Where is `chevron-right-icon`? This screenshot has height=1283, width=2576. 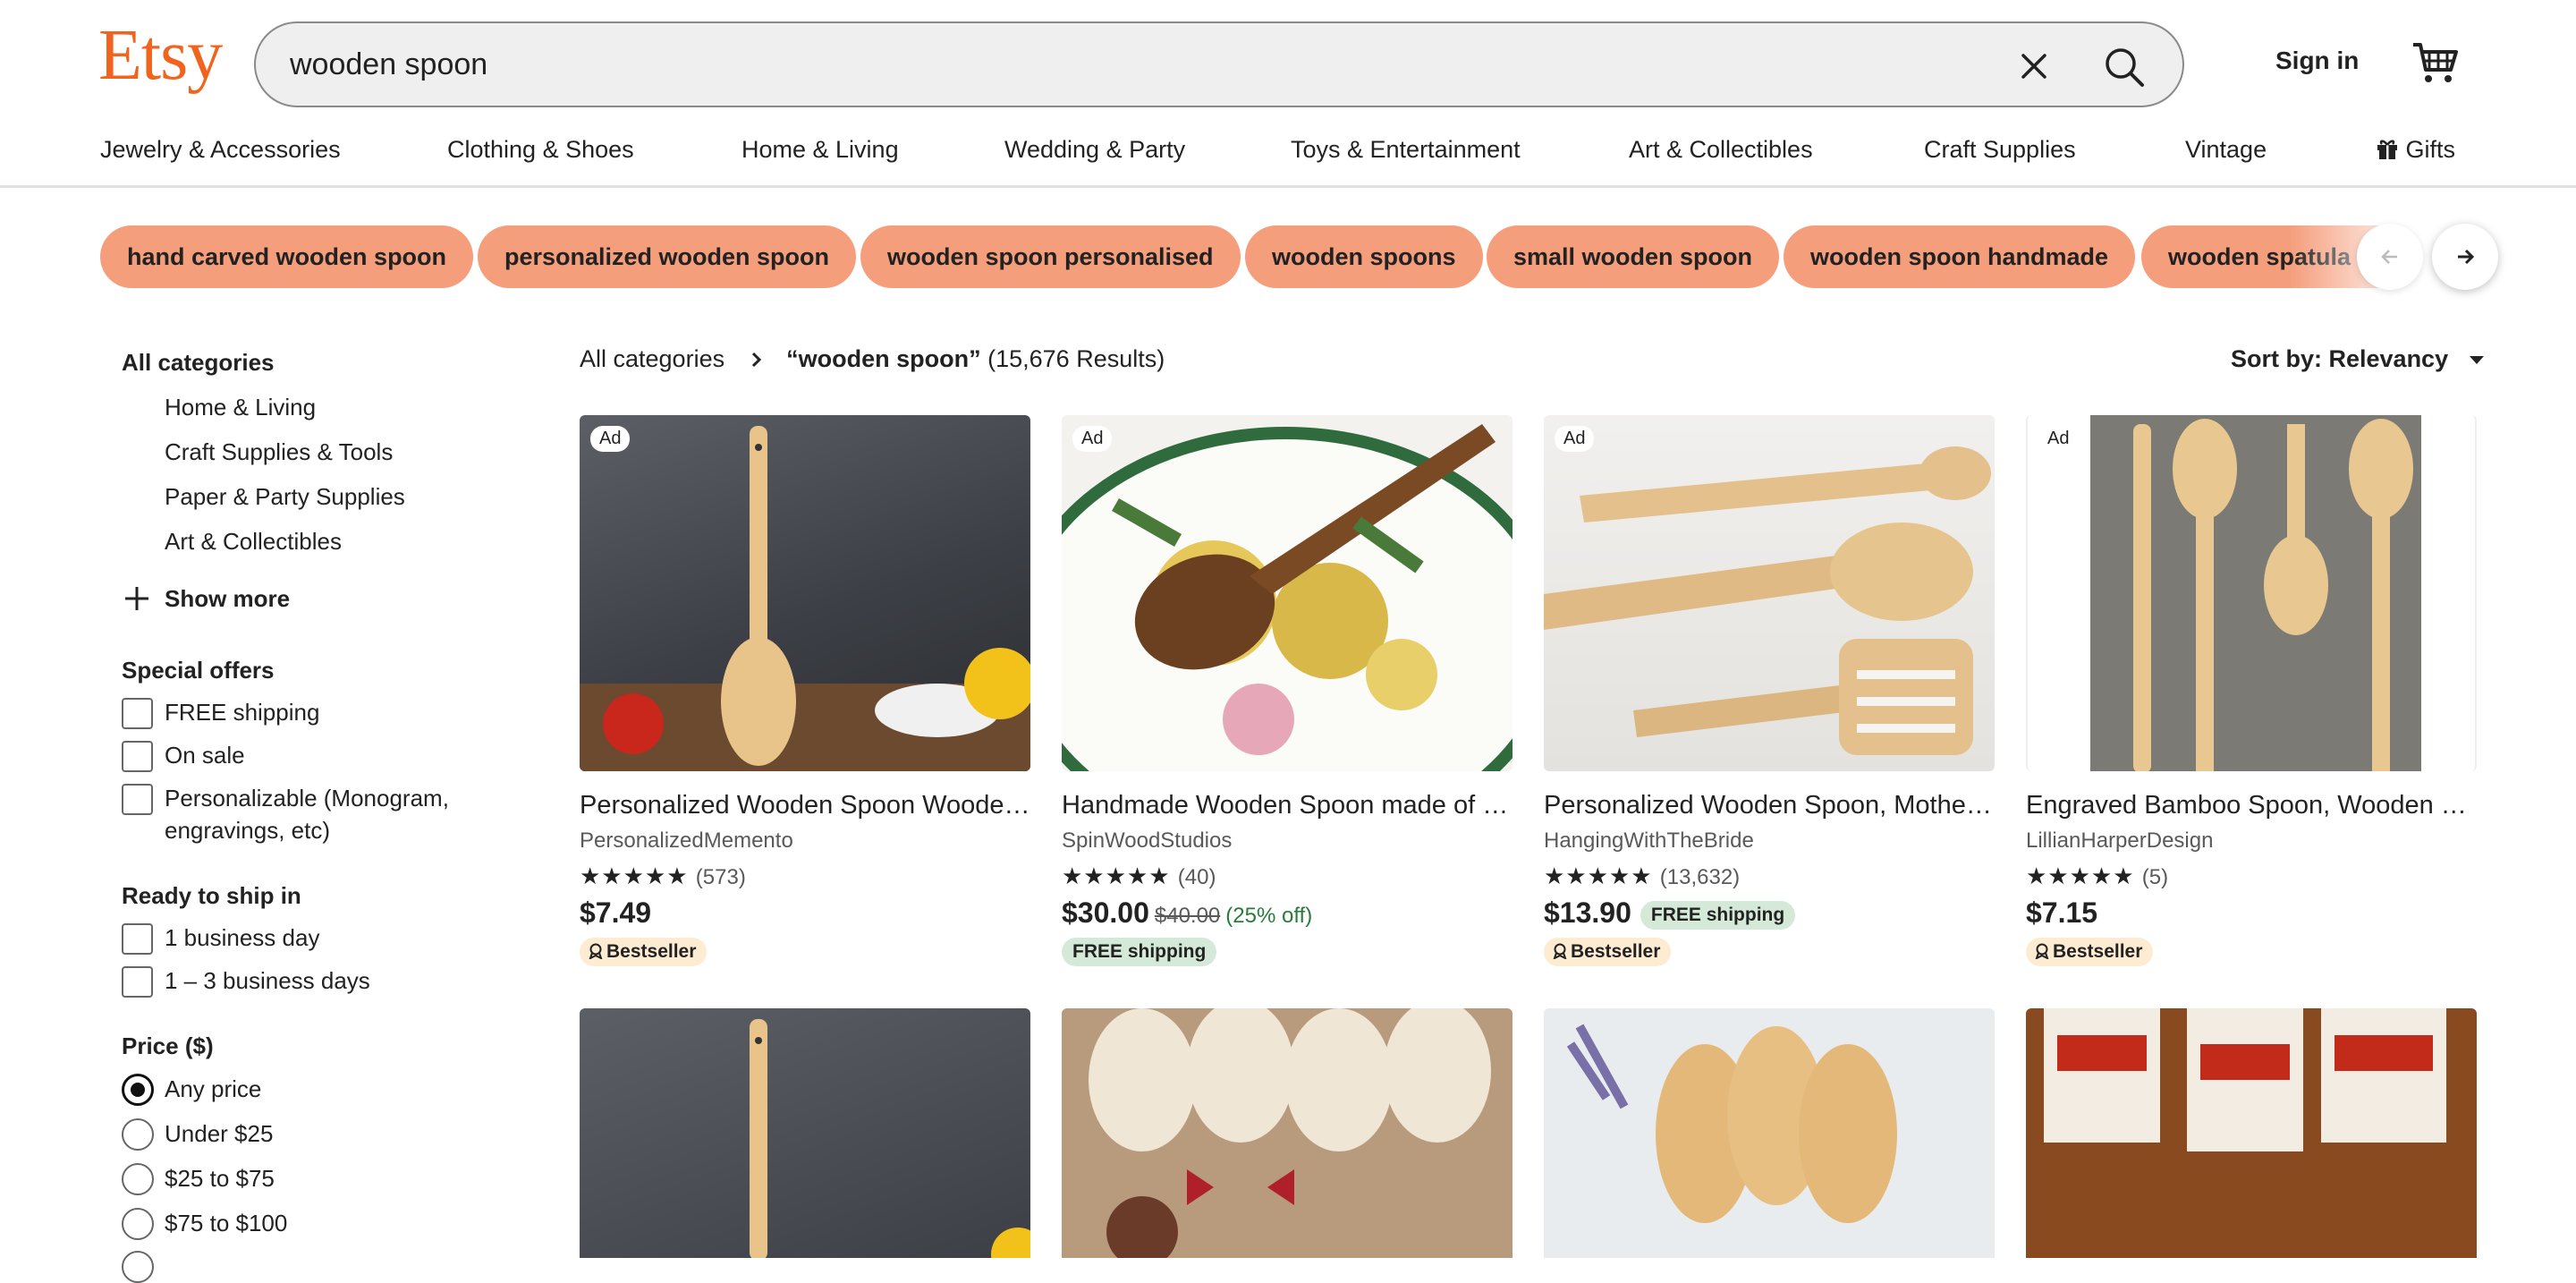
chevron-right-icon is located at coordinates (756, 360).